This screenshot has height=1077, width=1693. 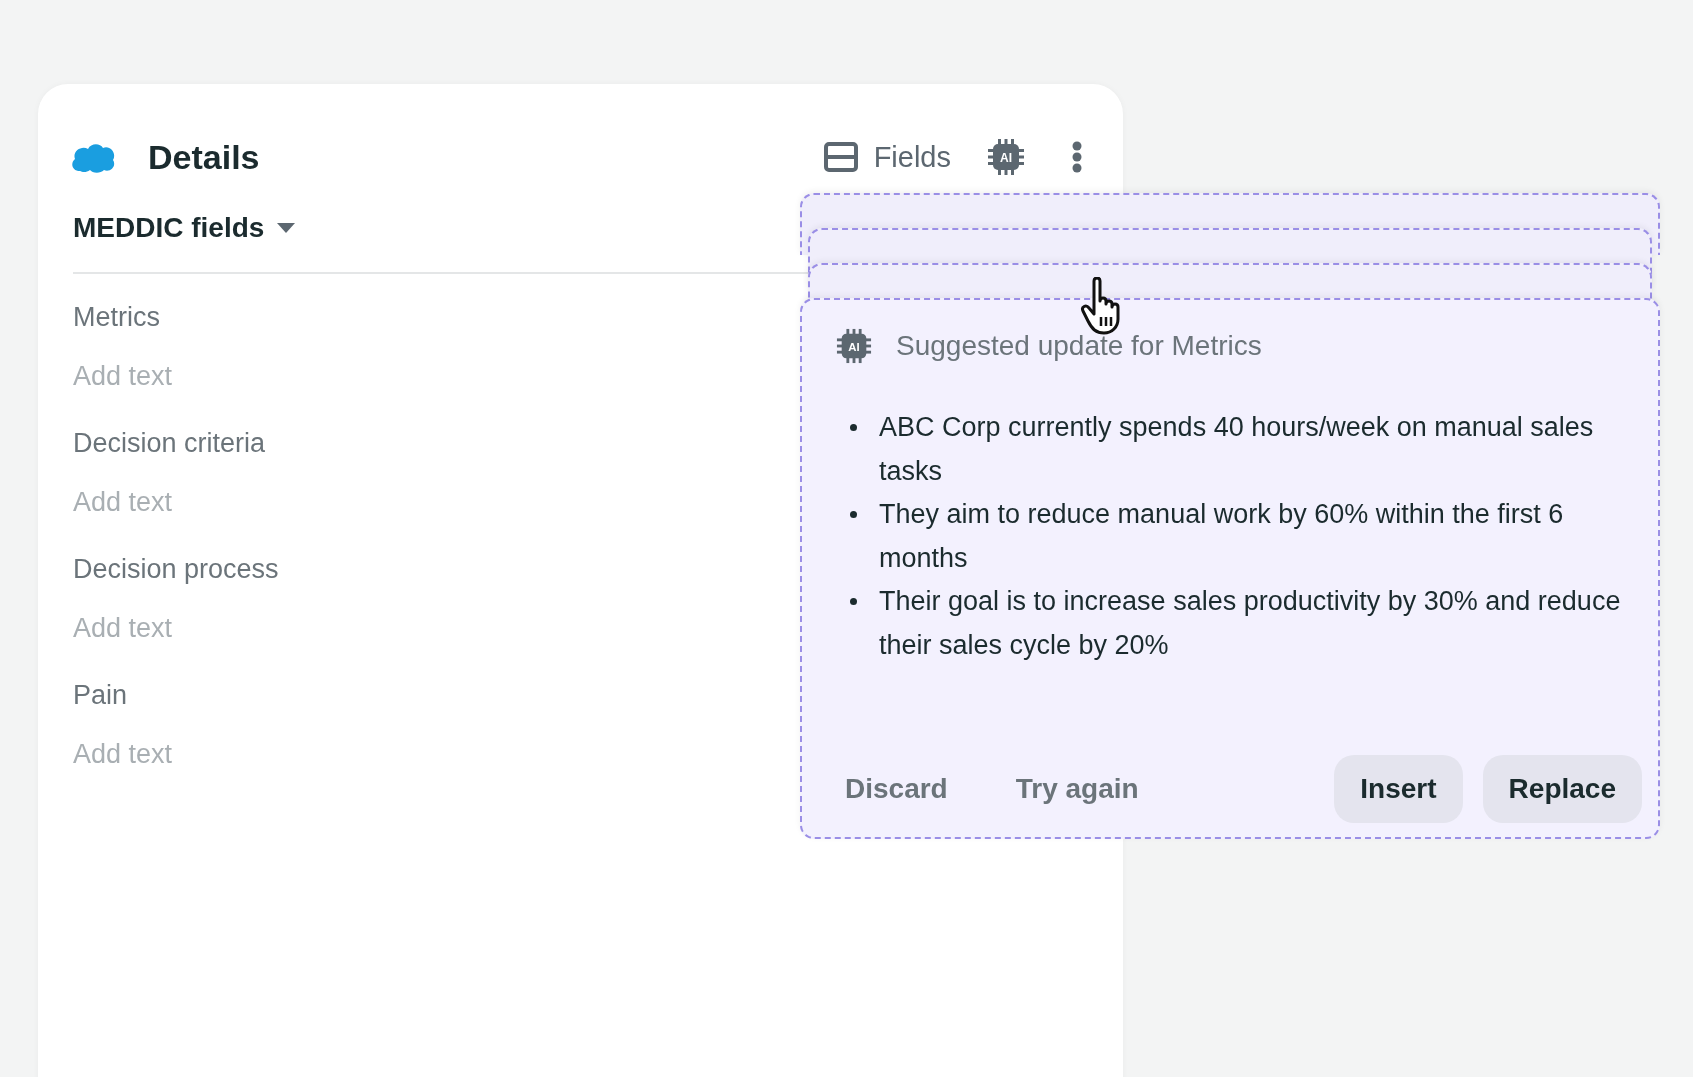 What do you see at coordinates (169, 443) in the screenshot?
I see `field-label: Decision criteria` at bounding box center [169, 443].